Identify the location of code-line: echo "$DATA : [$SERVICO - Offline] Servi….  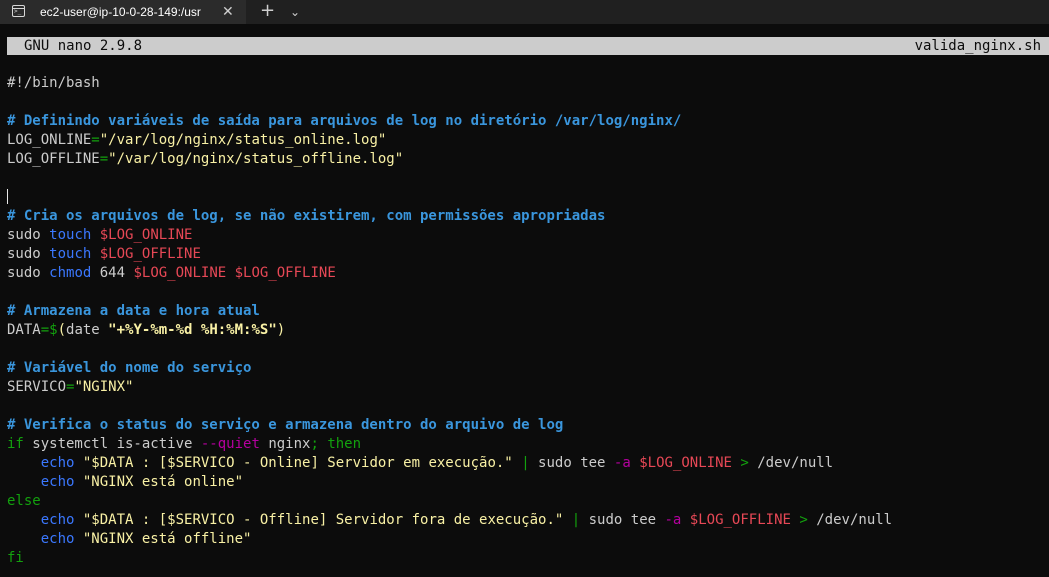
(528, 520).